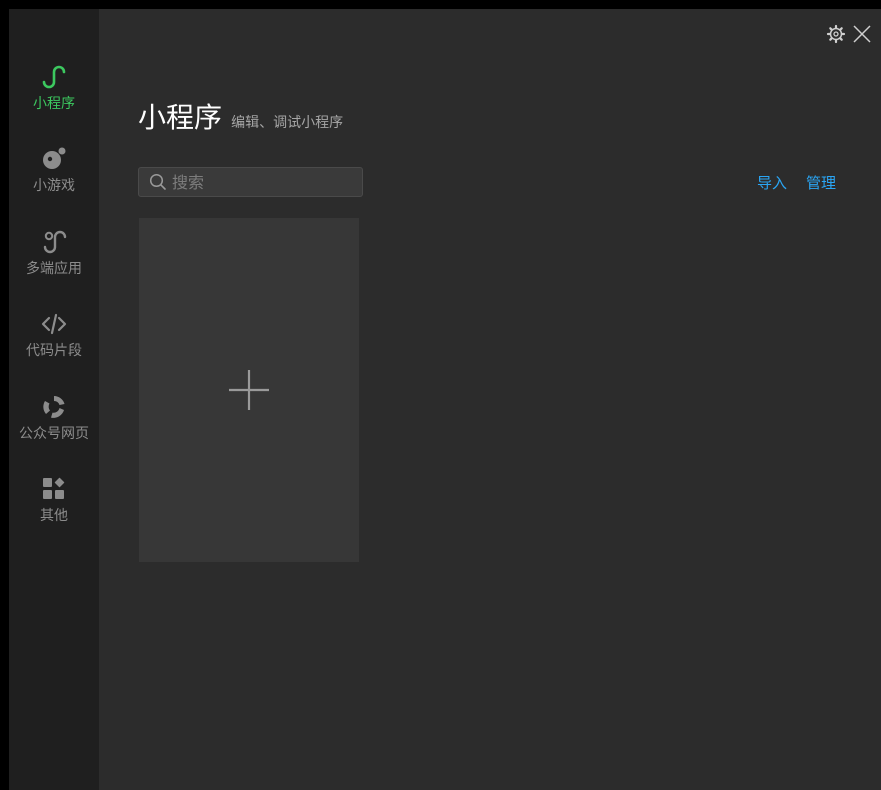 Image resolution: width=881 pixels, height=790 pixels. Describe the element at coordinates (54, 351) in the screenshot. I see `sidebar-item-label: 代码片段` at that location.